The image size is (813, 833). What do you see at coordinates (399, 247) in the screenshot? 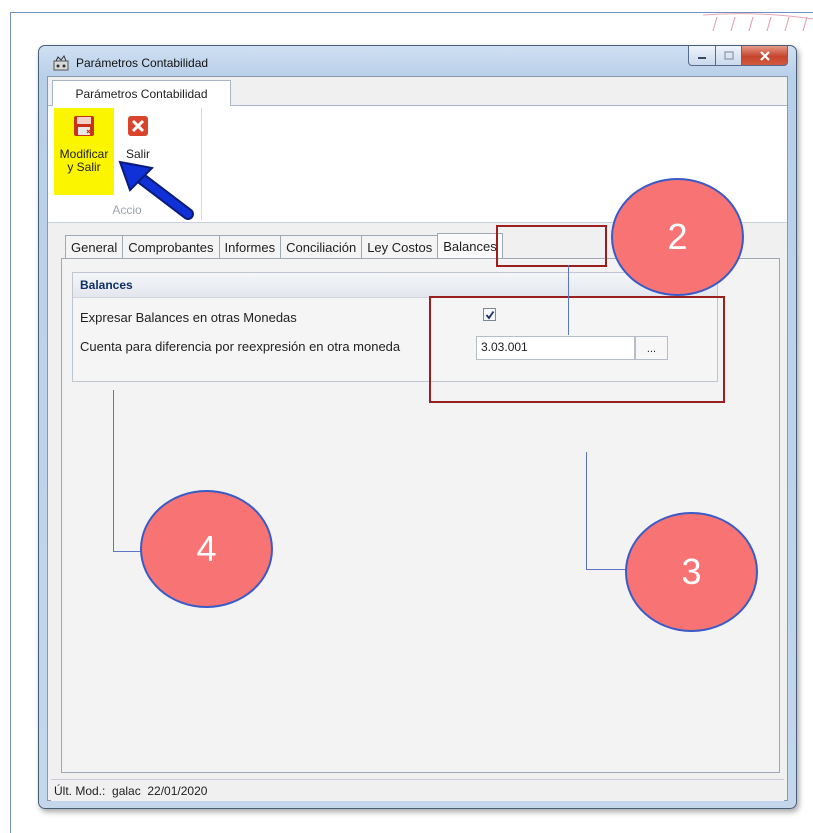
I see `tab-ley-costos: Ley Costos` at bounding box center [399, 247].